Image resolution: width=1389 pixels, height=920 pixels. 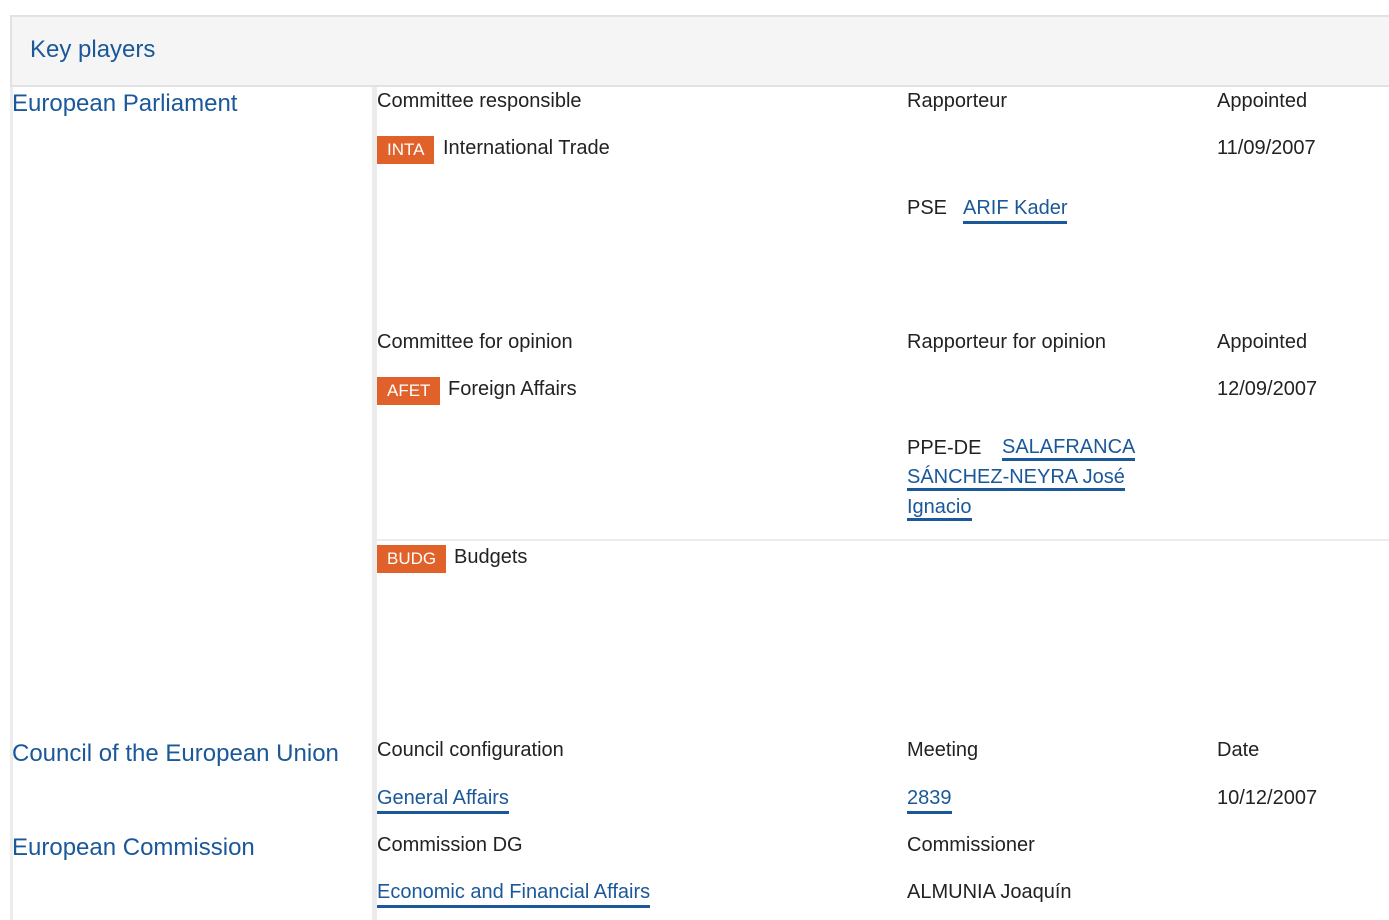 What do you see at coordinates (1016, 477) in the screenshot?
I see `opinion-rapporteur-link-line2: SÁNCHEZ-NEYRA José` at bounding box center [1016, 477].